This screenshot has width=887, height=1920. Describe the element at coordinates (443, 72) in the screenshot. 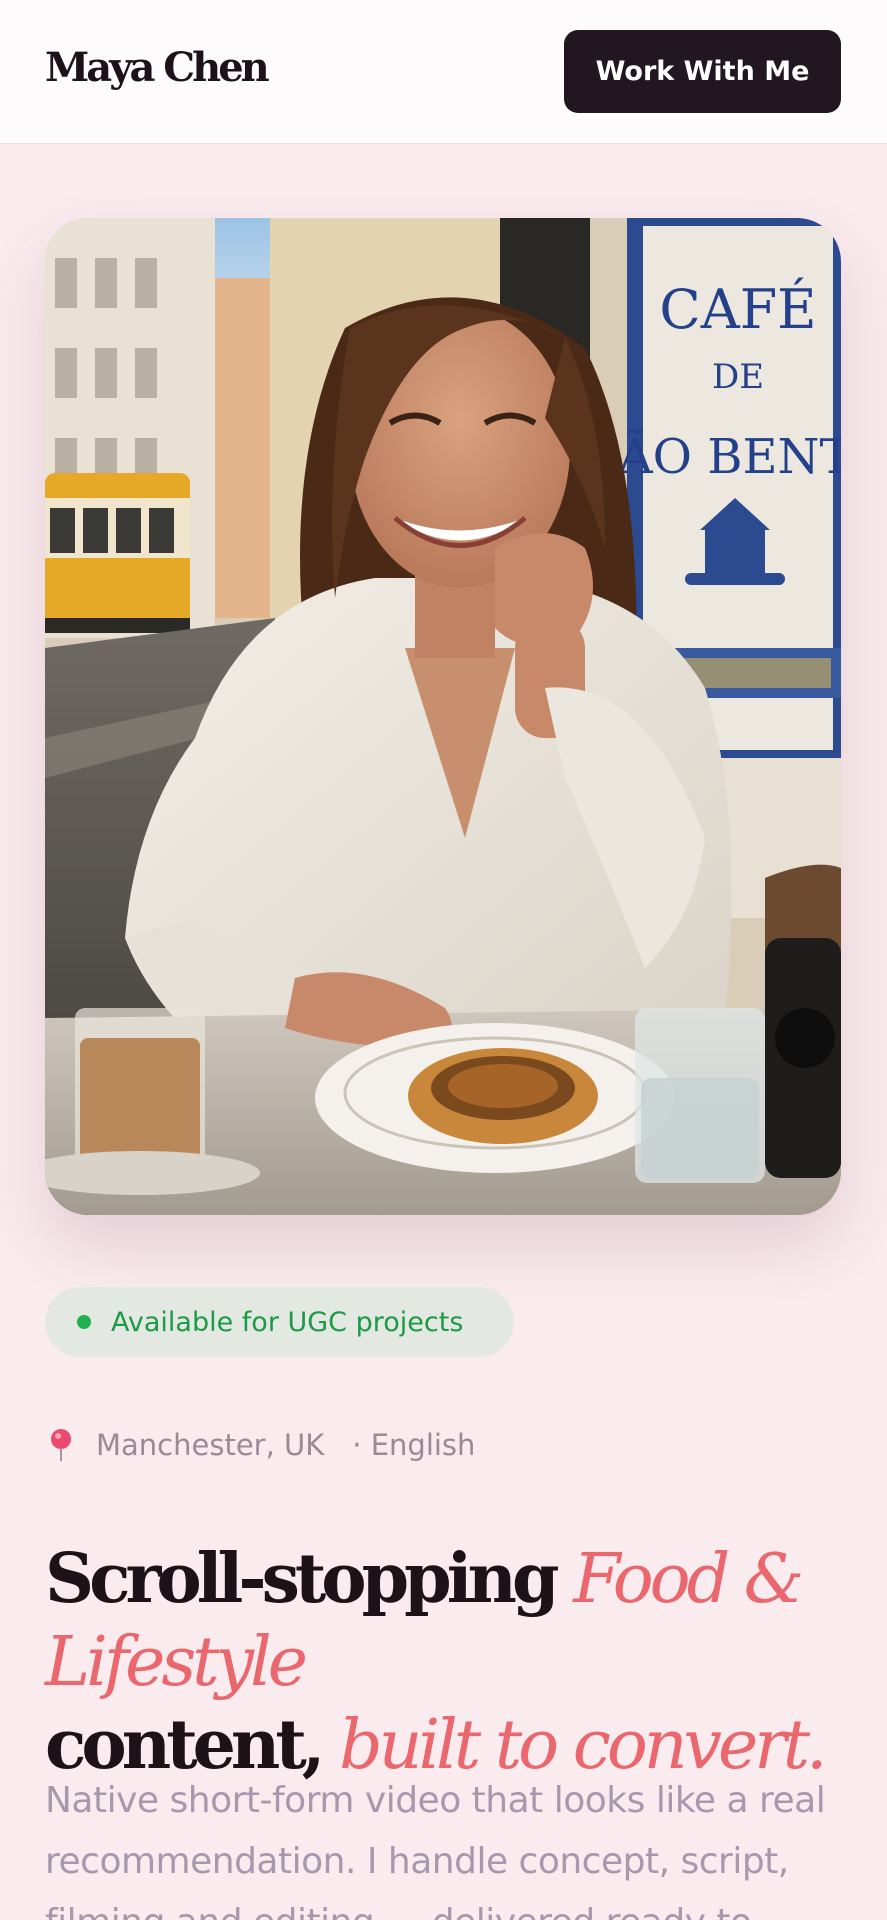

I see `site-header: Maya Chen Work With Me` at that location.